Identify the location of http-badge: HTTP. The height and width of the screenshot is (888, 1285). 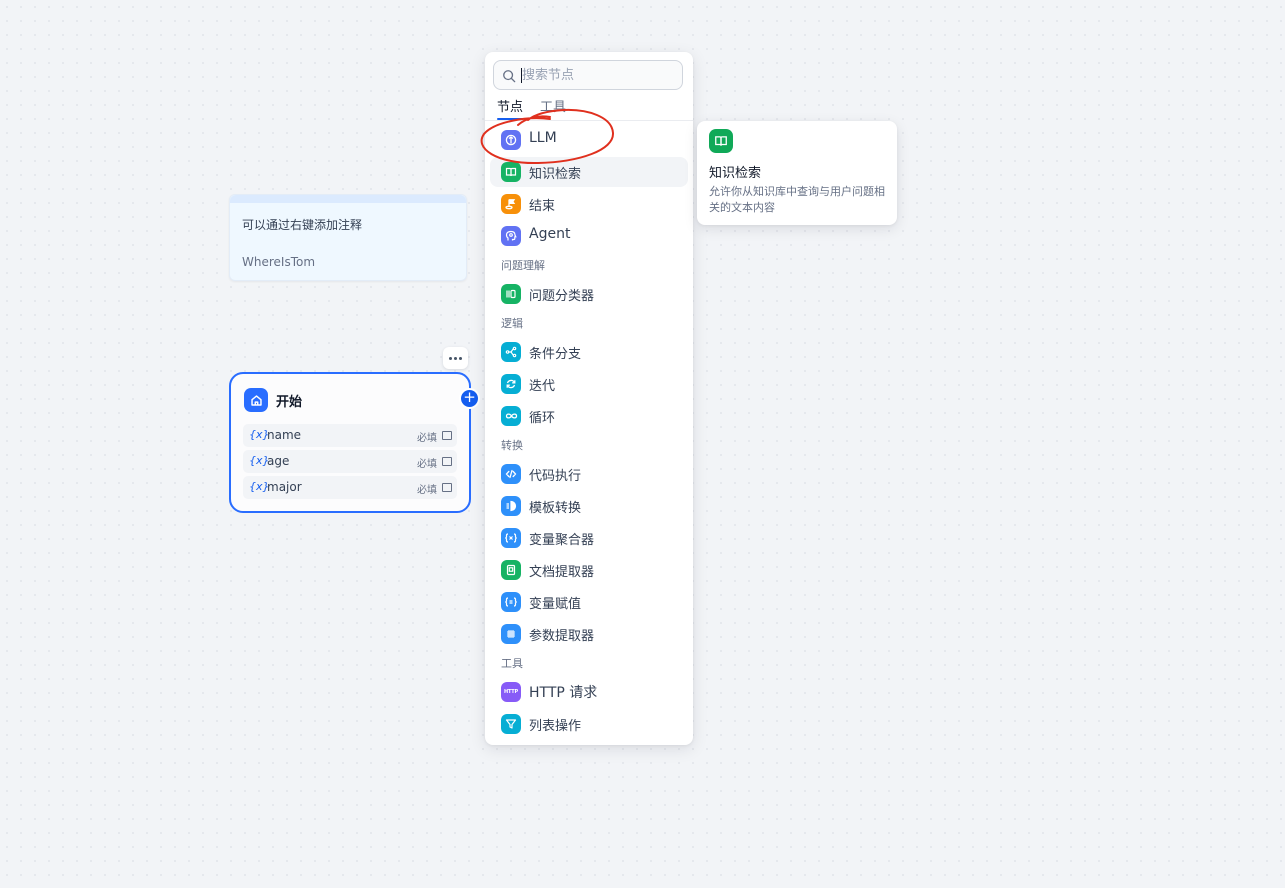
(511, 692).